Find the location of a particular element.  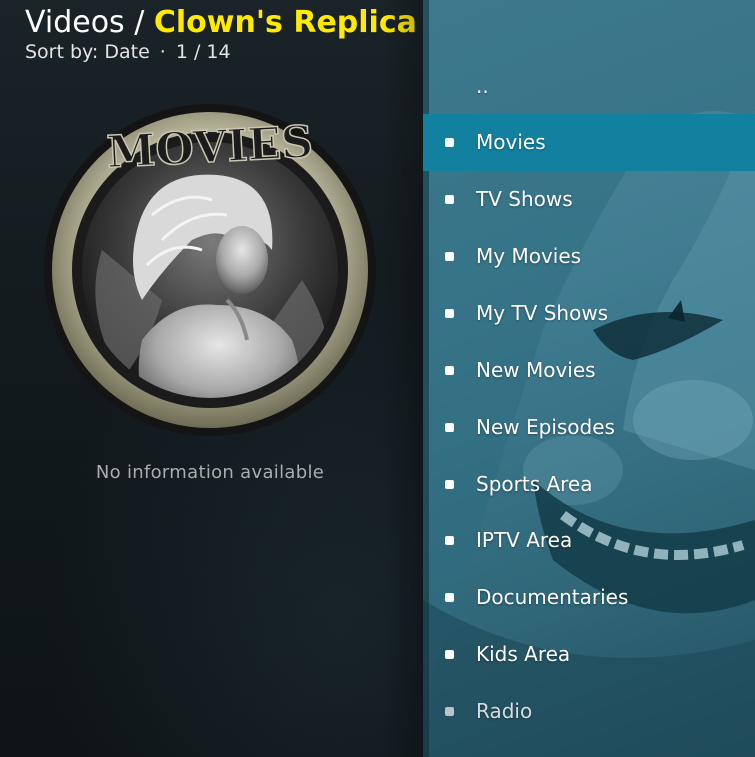

list-item-parent-folder: .. is located at coordinates (589, 86).